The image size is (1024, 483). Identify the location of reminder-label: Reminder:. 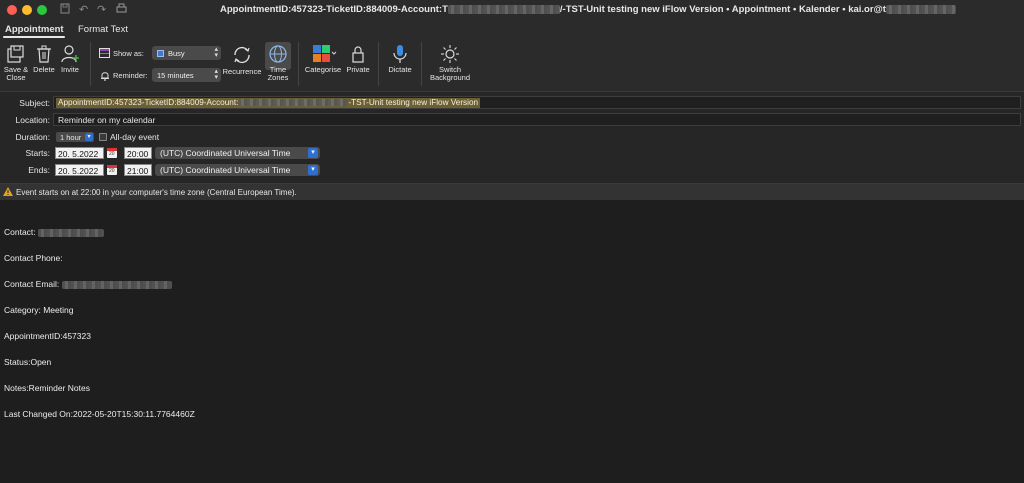
(130, 75).